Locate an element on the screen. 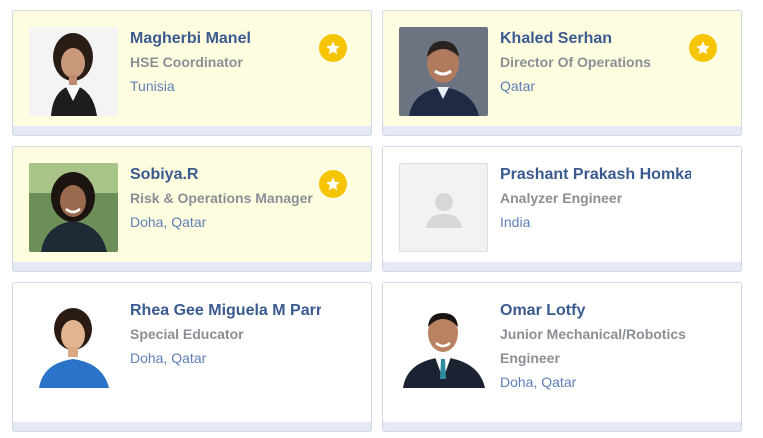  profile-photo-placeholder is located at coordinates (443, 207).